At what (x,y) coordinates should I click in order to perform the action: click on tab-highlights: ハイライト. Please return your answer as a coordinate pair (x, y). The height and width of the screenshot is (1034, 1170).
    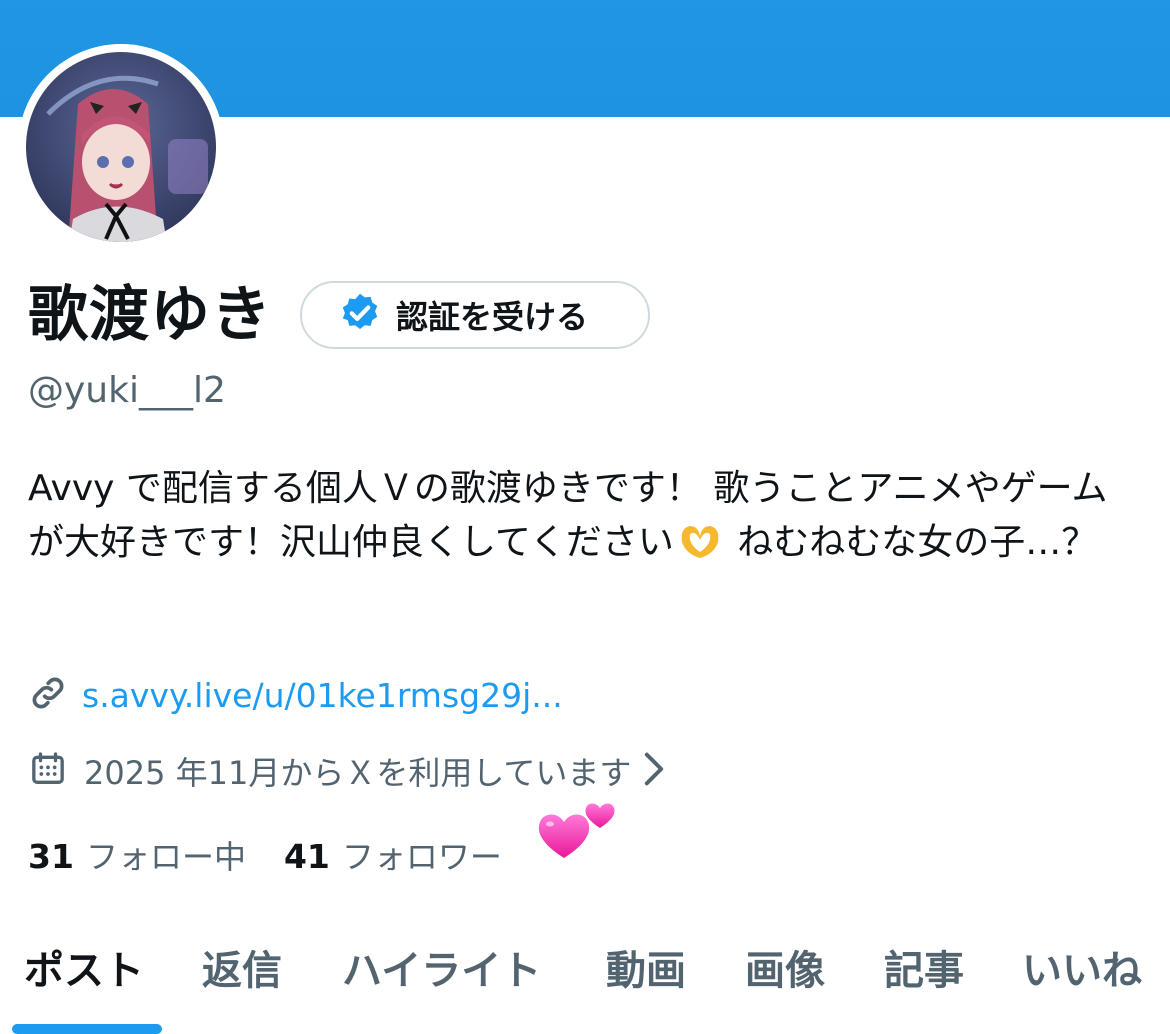
    Looking at the image, I should click on (441, 967).